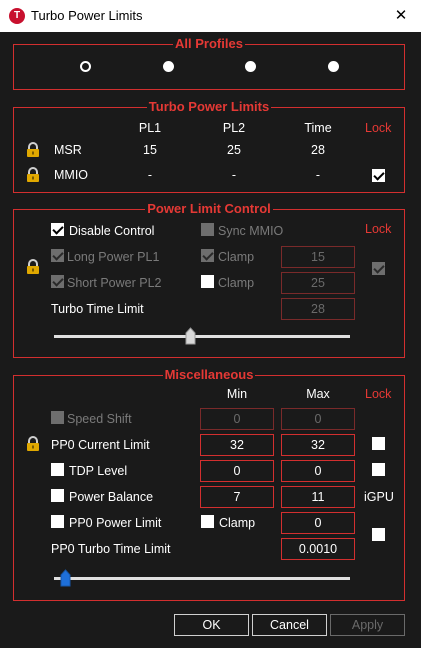 The width and height of the screenshot is (421, 648). What do you see at coordinates (33, 443) in the screenshot?
I see `misc-lock-icon` at bounding box center [33, 443].